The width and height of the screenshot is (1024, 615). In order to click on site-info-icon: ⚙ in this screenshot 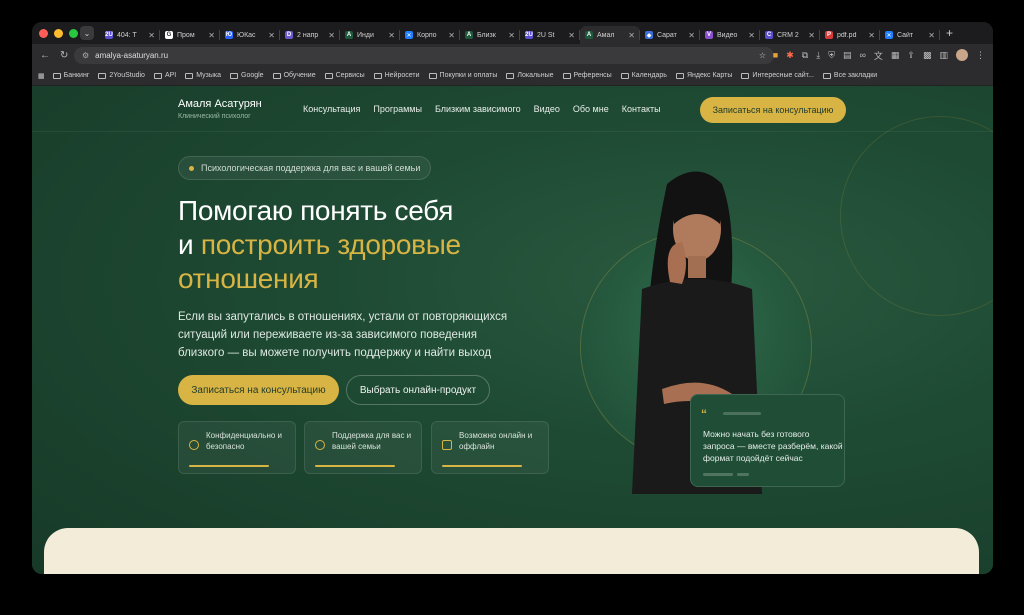, I will do `click(85, 55)`.